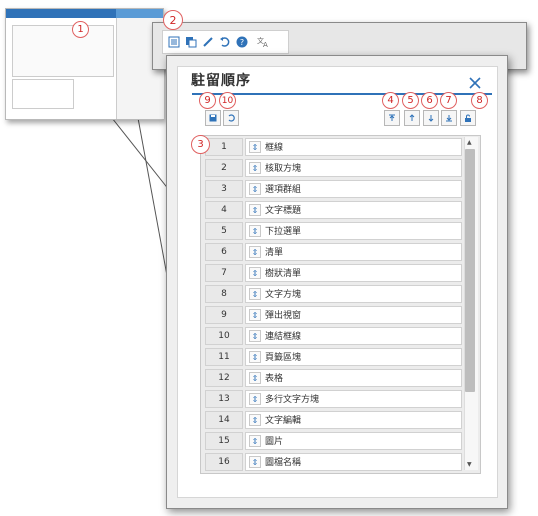 The width and height of the screenshot is (538, 516). I want to click on row-number: 11, so click(224, 357).